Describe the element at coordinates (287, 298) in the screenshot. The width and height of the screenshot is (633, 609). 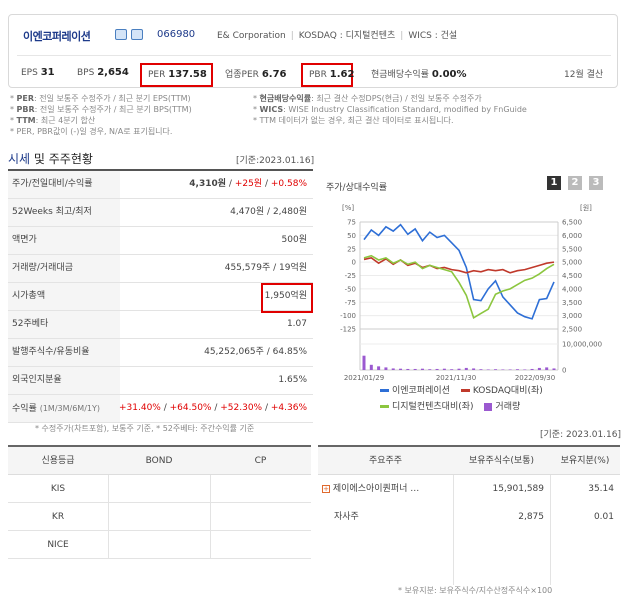
I see `market-cap-highlight` at that location.